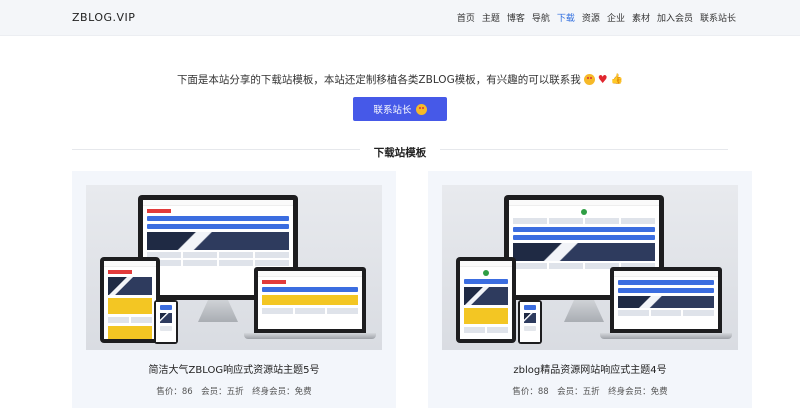  I want to click on thumbs-up-icon: 👍, so click(617, 79).